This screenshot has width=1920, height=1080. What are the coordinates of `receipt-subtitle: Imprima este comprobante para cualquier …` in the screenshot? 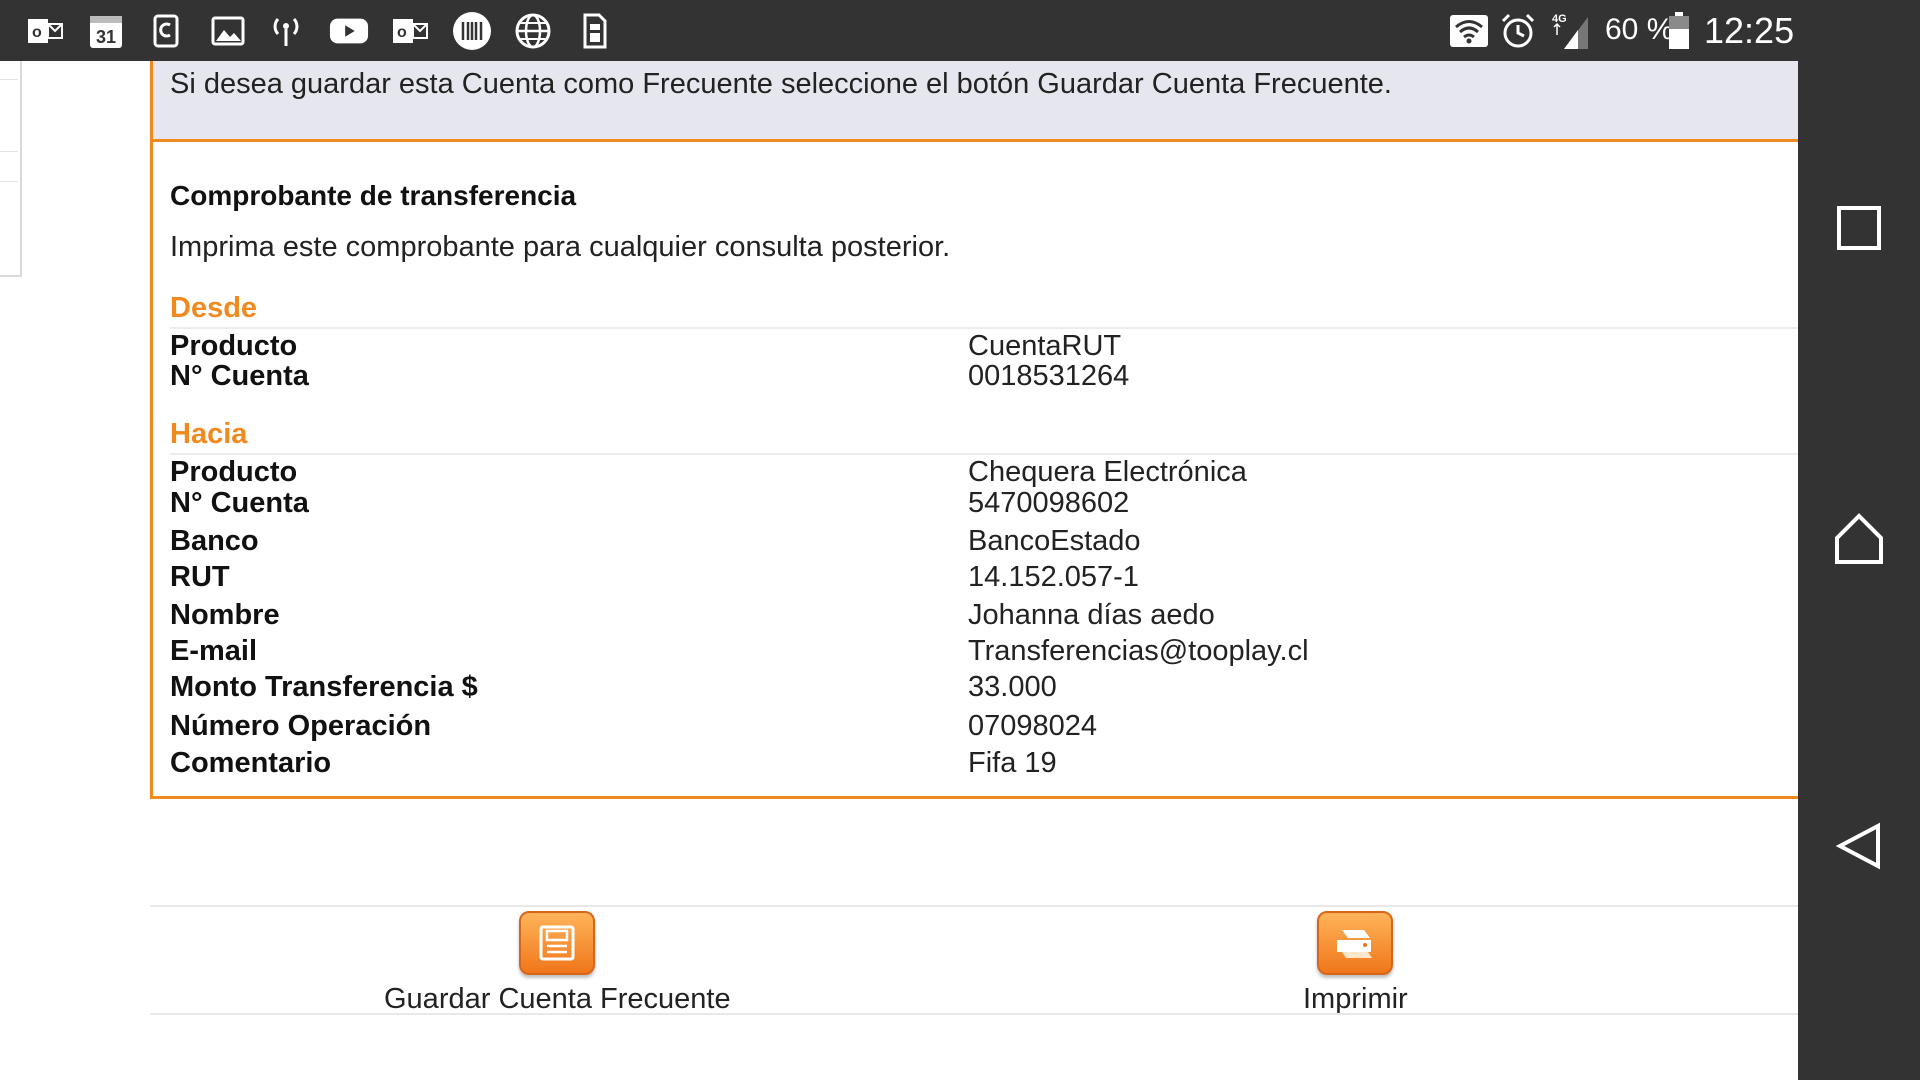 It's located at (560, 247).